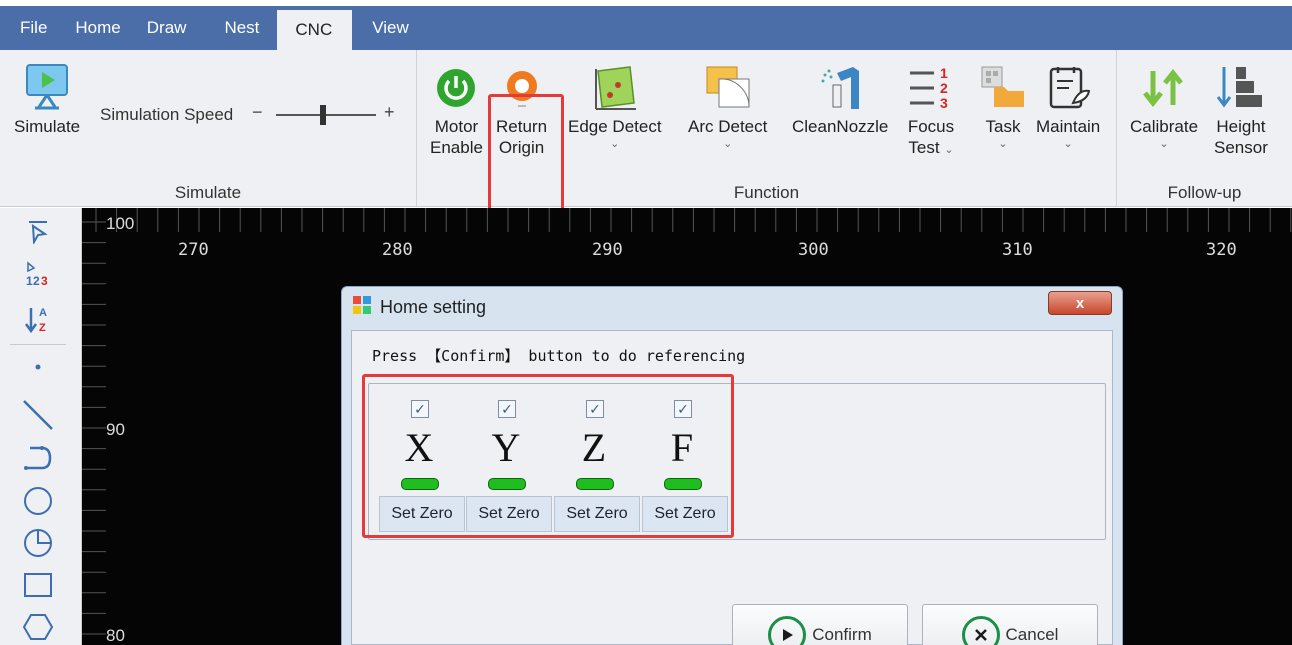  I want to click on close-button: x, so click(1080, 303).